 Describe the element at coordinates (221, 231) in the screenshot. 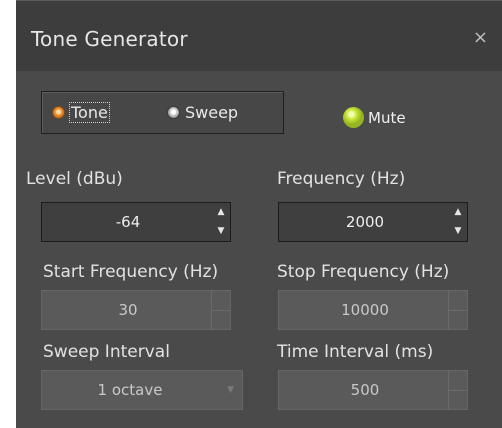

I see `level-down-arrow-icon: ▼` at that location.